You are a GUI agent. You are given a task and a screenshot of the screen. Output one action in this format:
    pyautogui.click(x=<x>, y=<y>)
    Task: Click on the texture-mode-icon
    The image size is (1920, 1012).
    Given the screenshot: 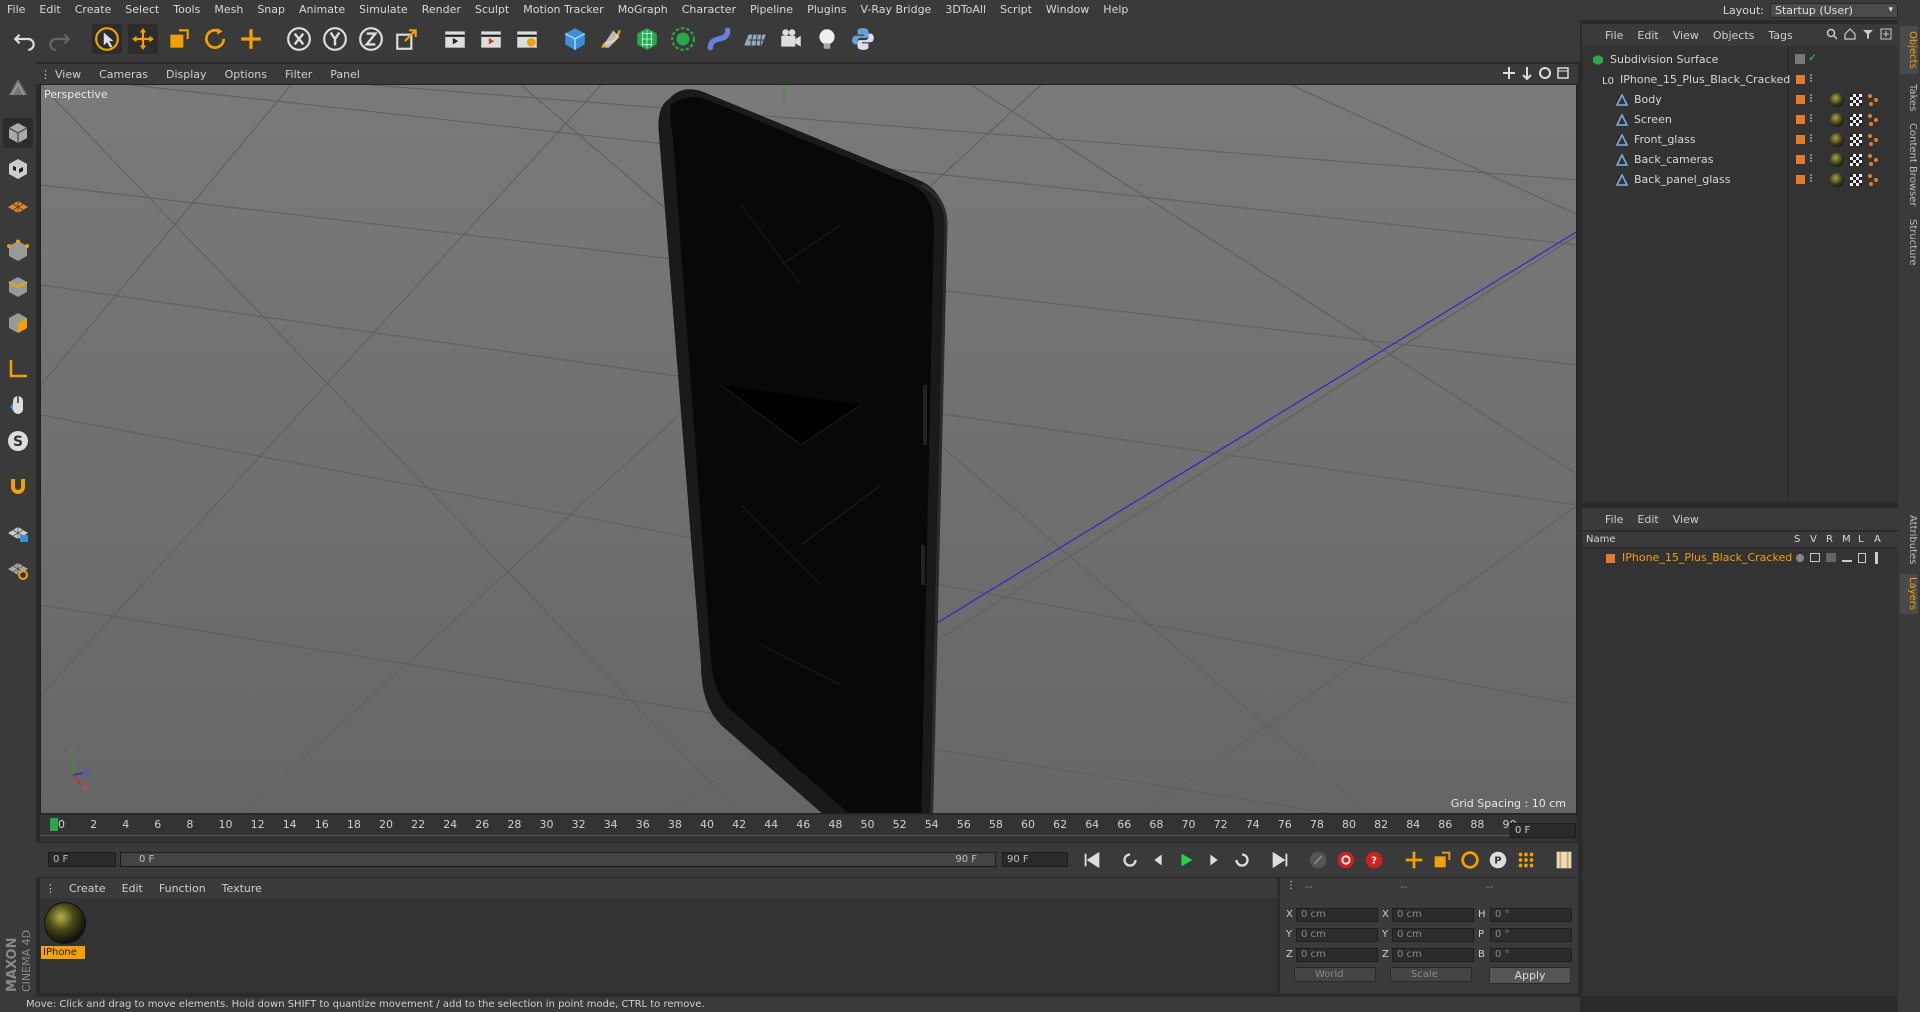 What is the action you would take?
    pyautogui.click(x=18, y=169)
    